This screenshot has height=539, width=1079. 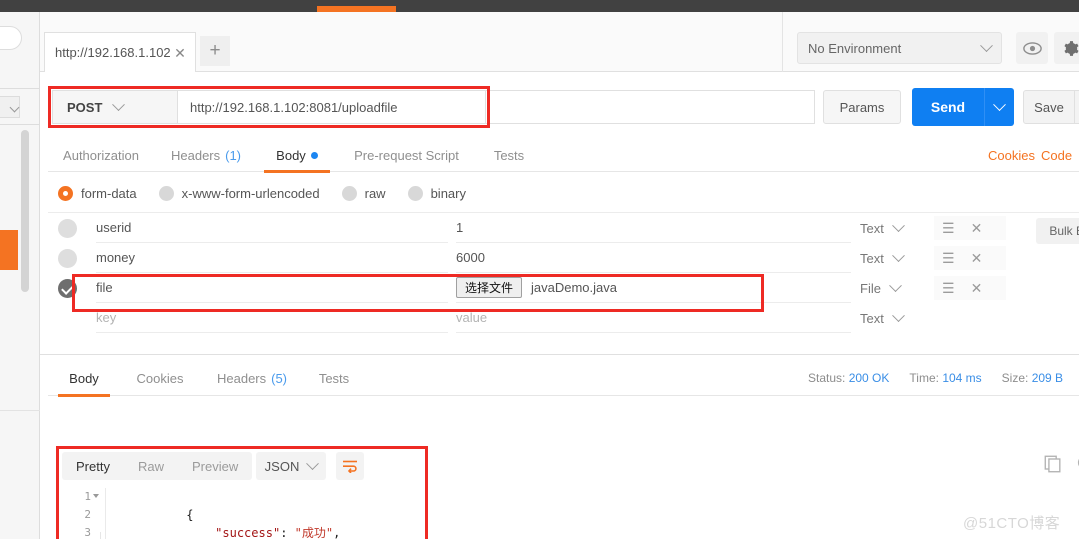 What do you see at coordinates (406, 155) in the screenshot?
I see `tab-pre-request-script: Pre-request Script` at bounding box center [406, 155].